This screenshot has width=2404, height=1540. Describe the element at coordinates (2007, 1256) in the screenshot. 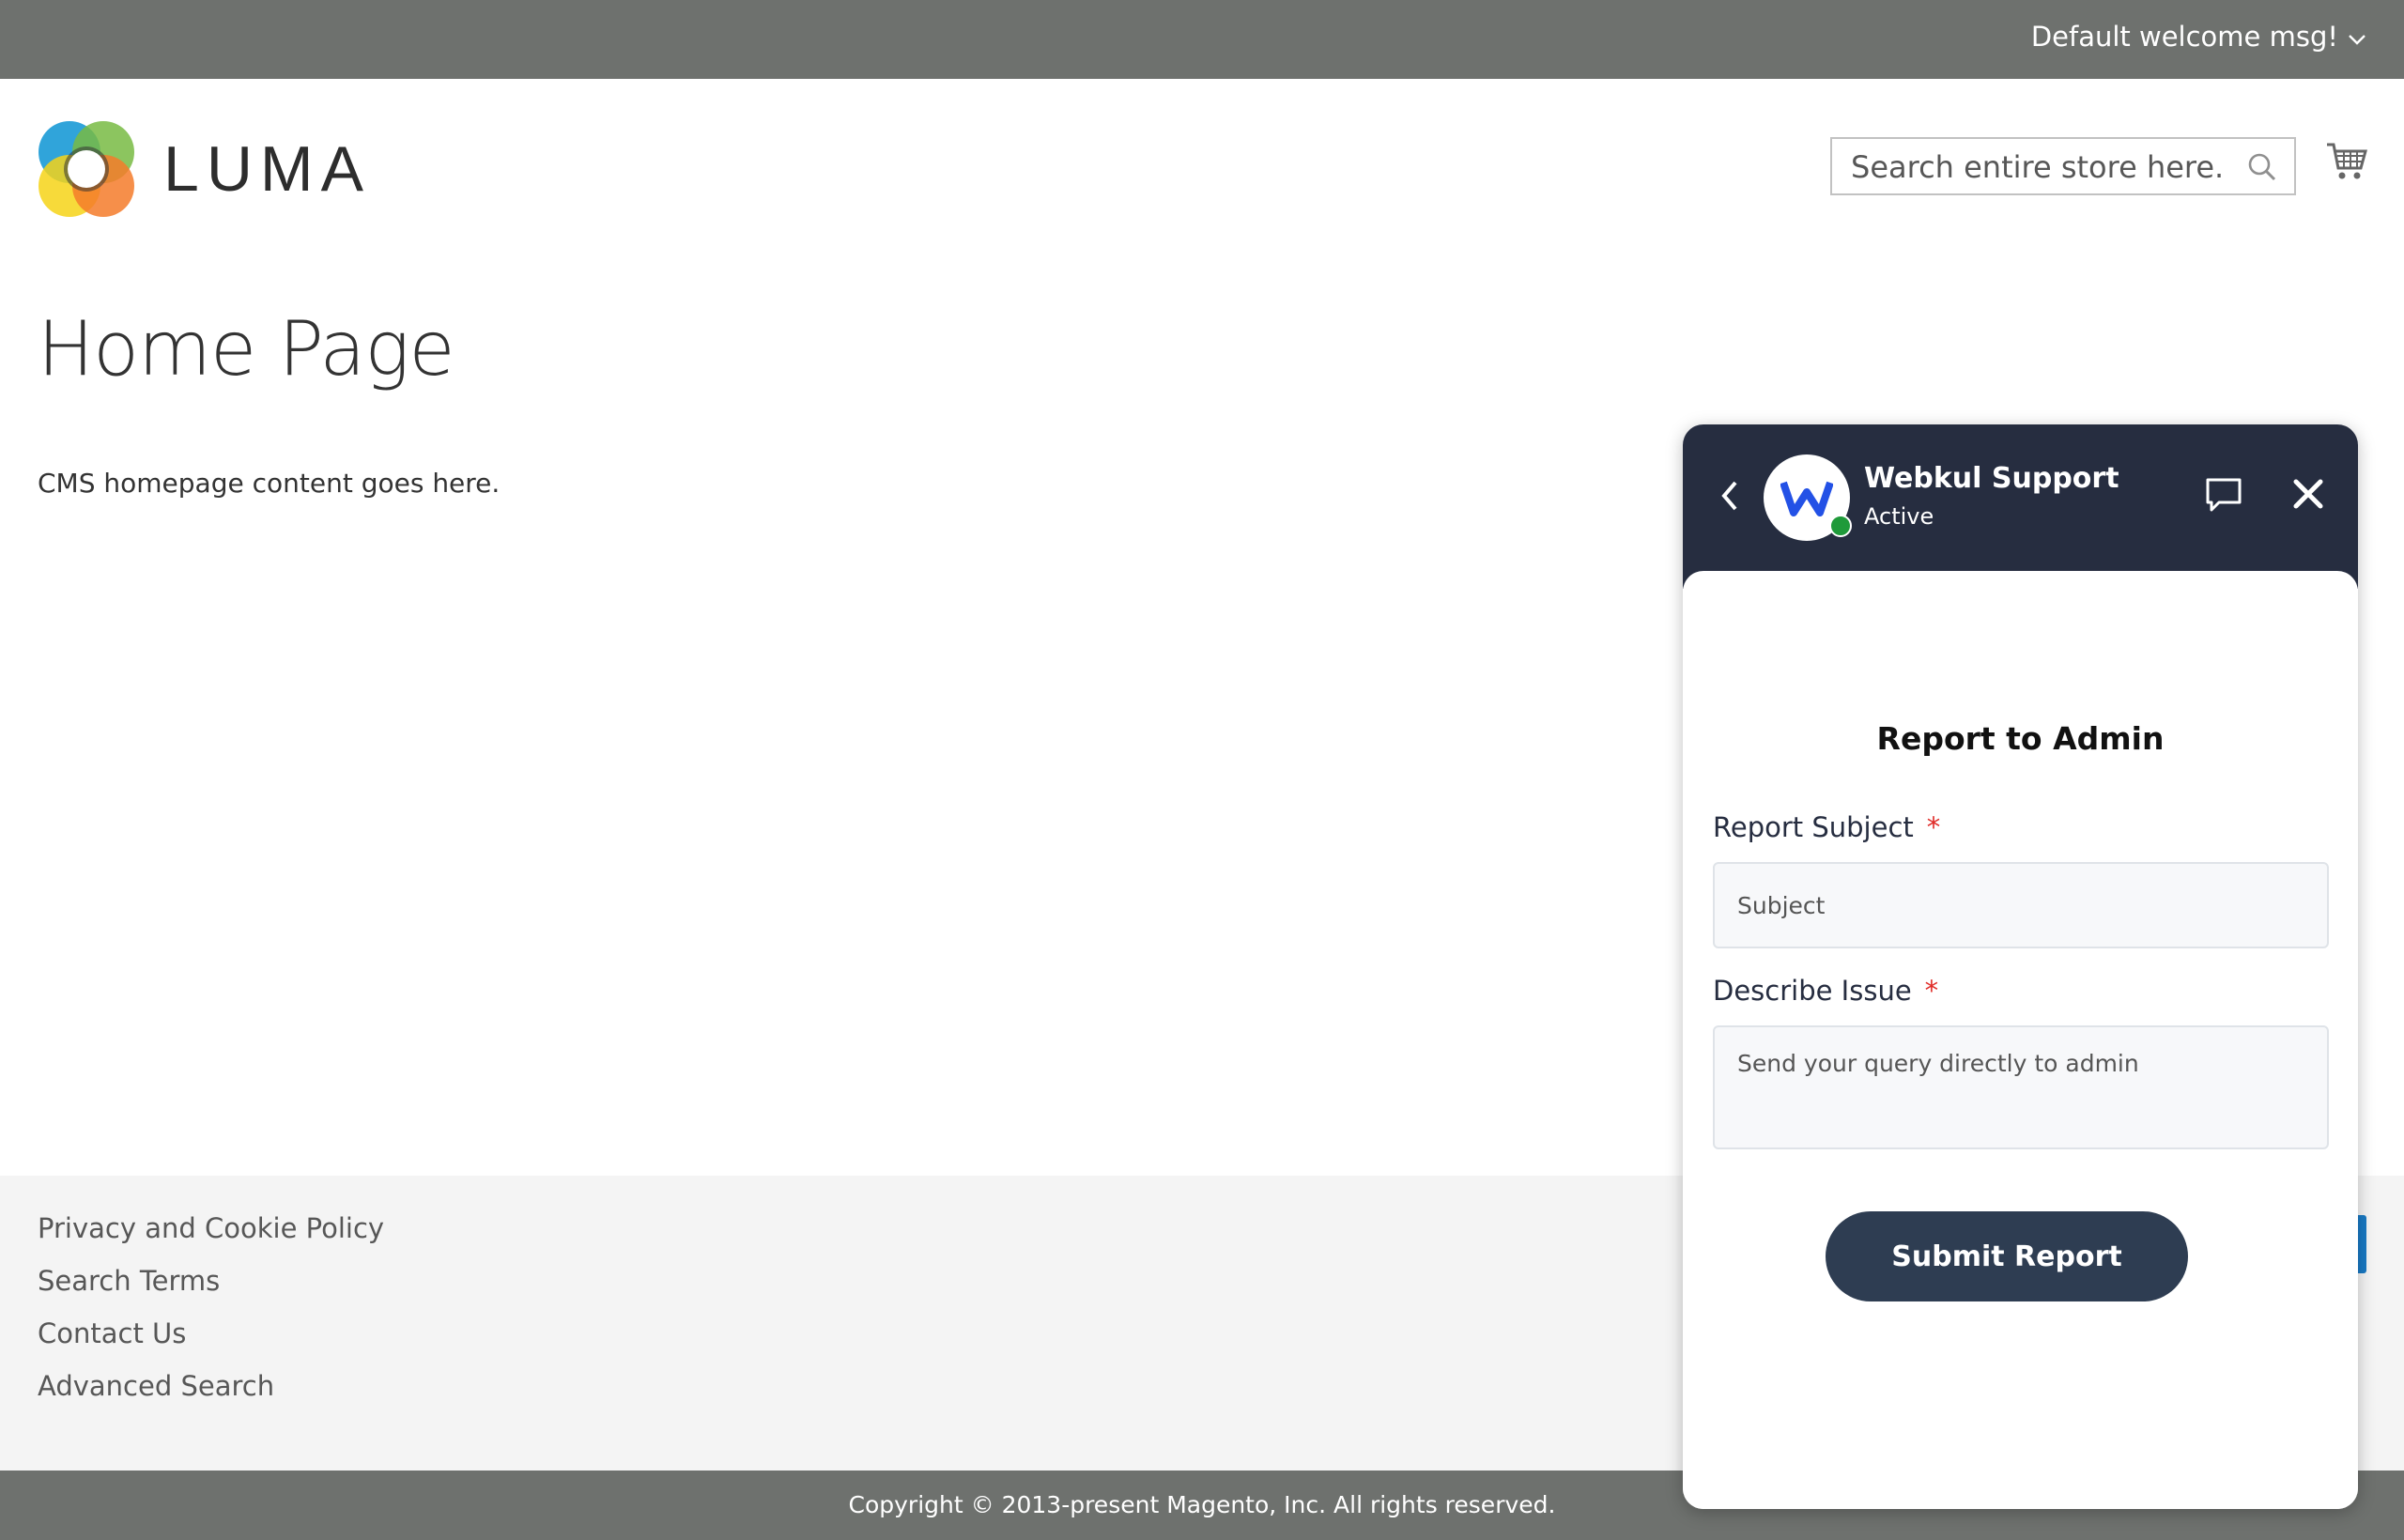

I see `submit-report-button: Submit Report` at that location.